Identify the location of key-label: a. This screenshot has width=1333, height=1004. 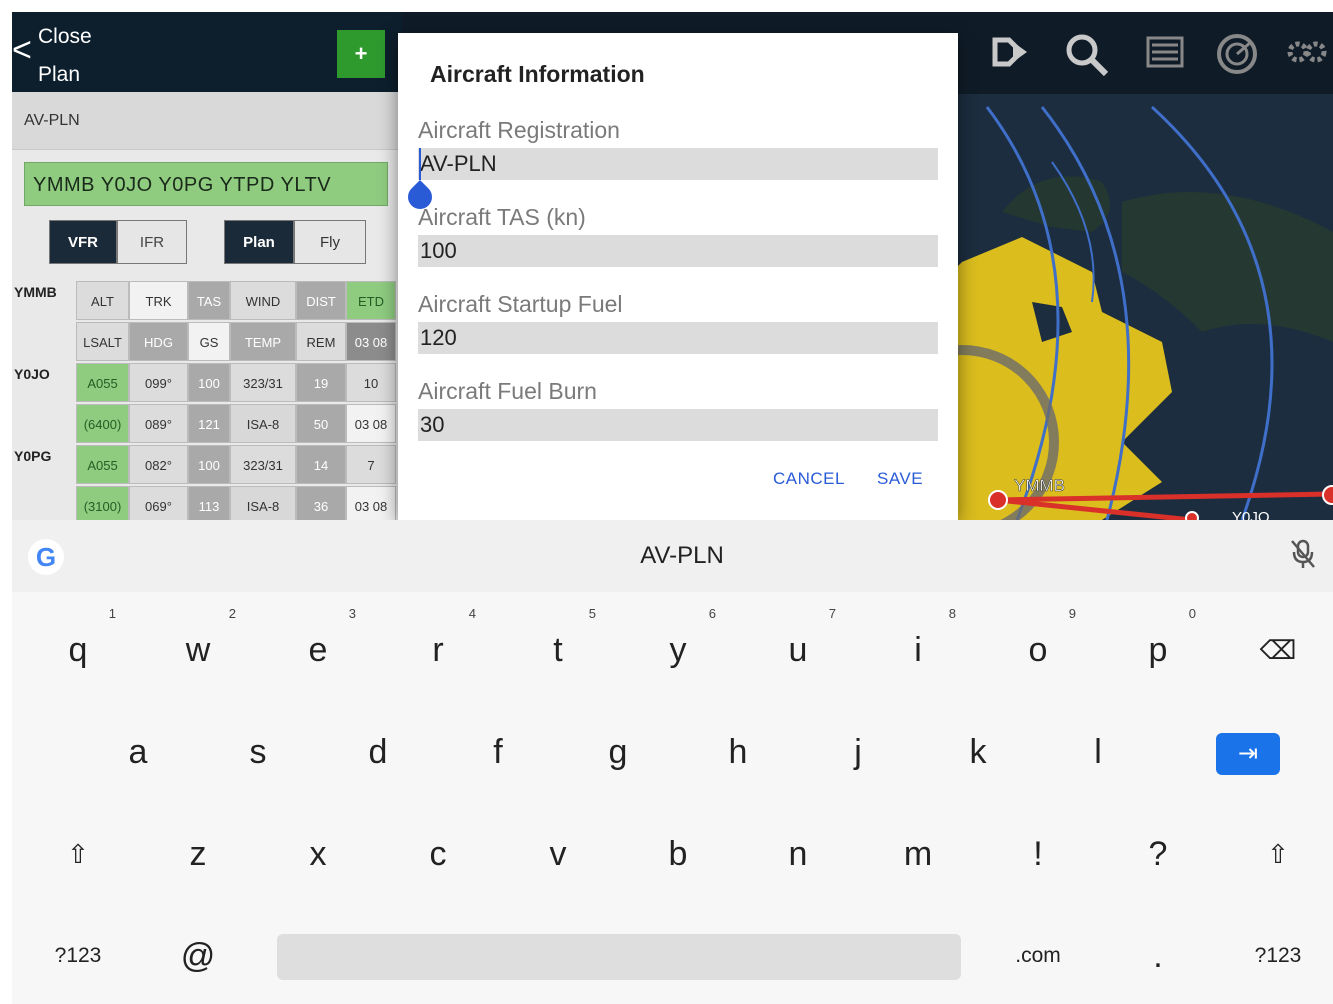
(138, 752).